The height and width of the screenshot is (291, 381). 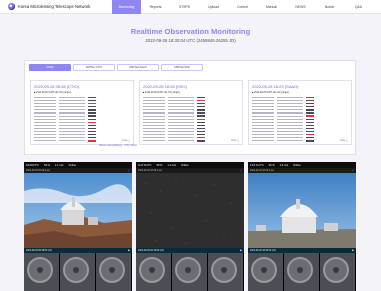 I want to click on kmtnet-logo, so click(x=11, y=6).